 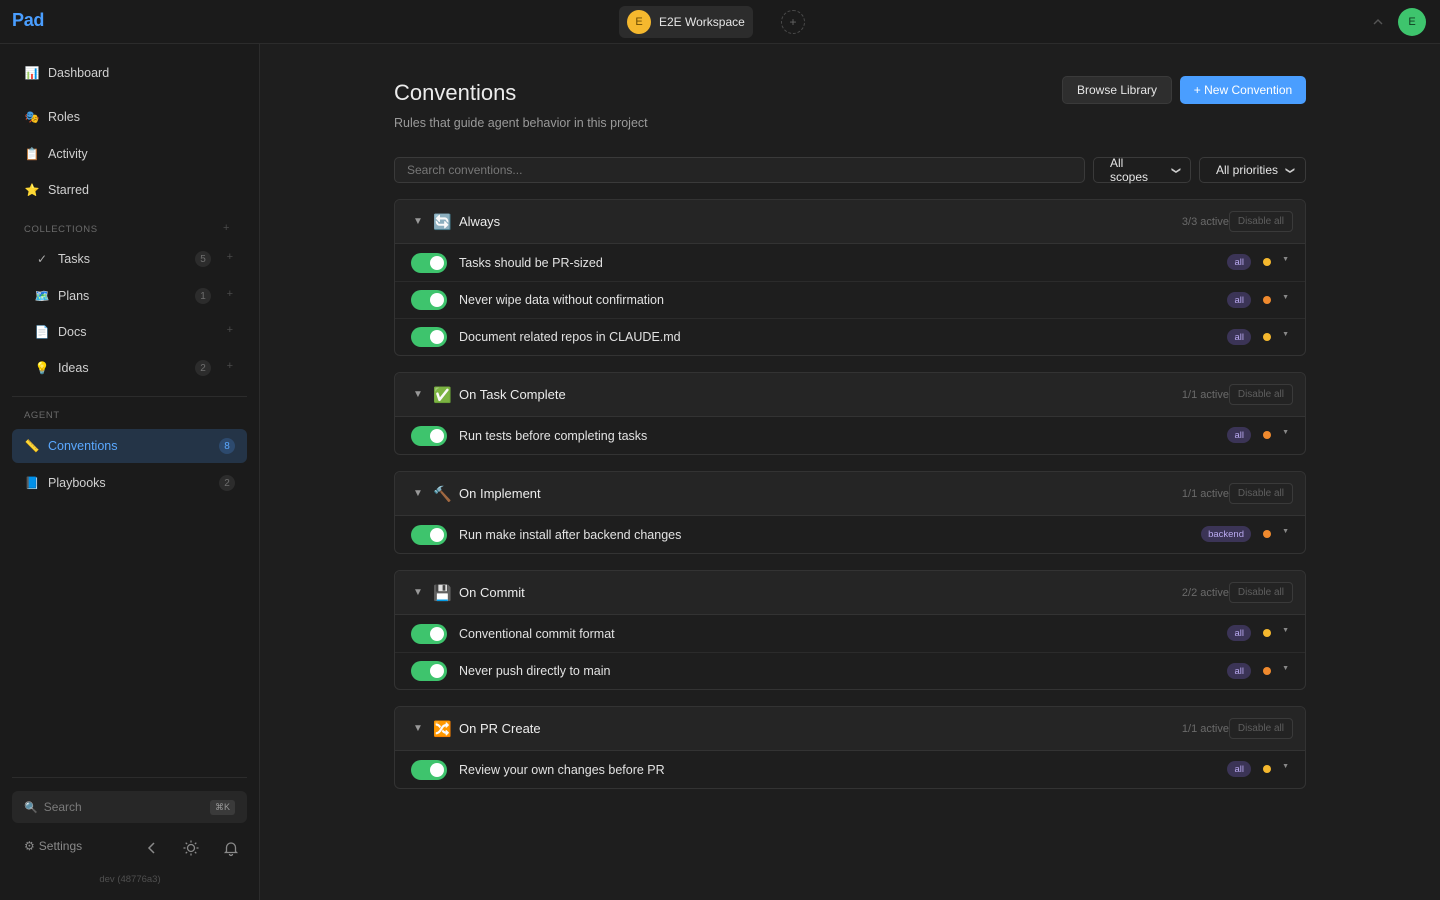 I want to click on group-name: On Implement, so click(x=500, y=493).